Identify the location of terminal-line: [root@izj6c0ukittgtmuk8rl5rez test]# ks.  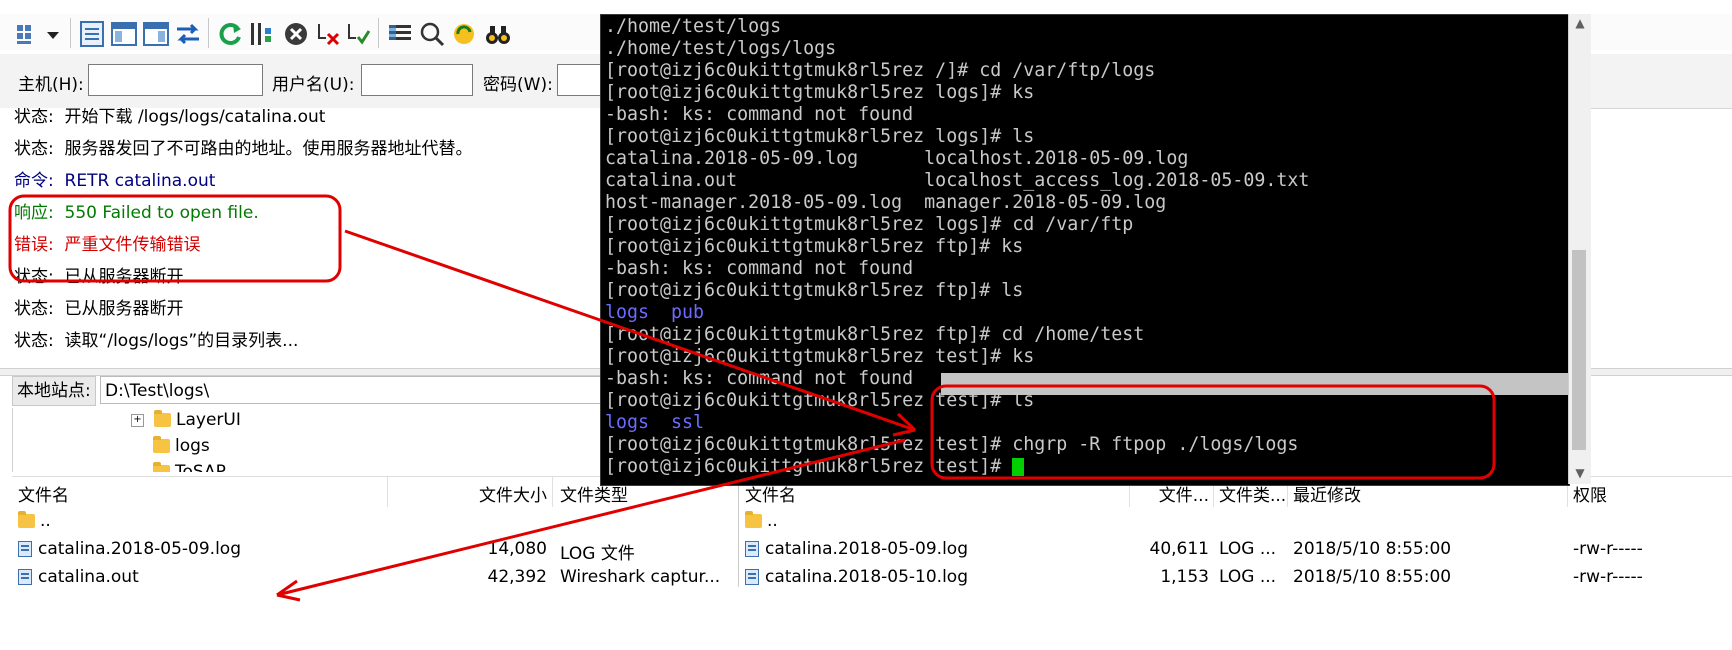
(820, 356).